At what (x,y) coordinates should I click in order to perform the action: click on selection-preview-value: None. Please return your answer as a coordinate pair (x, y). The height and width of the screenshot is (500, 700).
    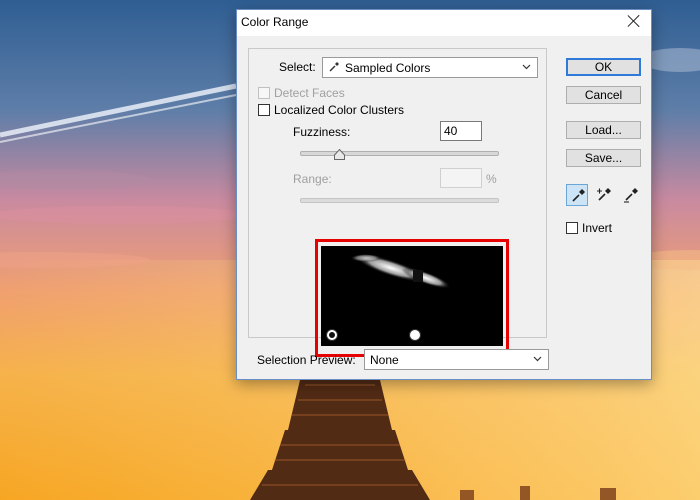
    Looking at the image, I should click on (384, 360).